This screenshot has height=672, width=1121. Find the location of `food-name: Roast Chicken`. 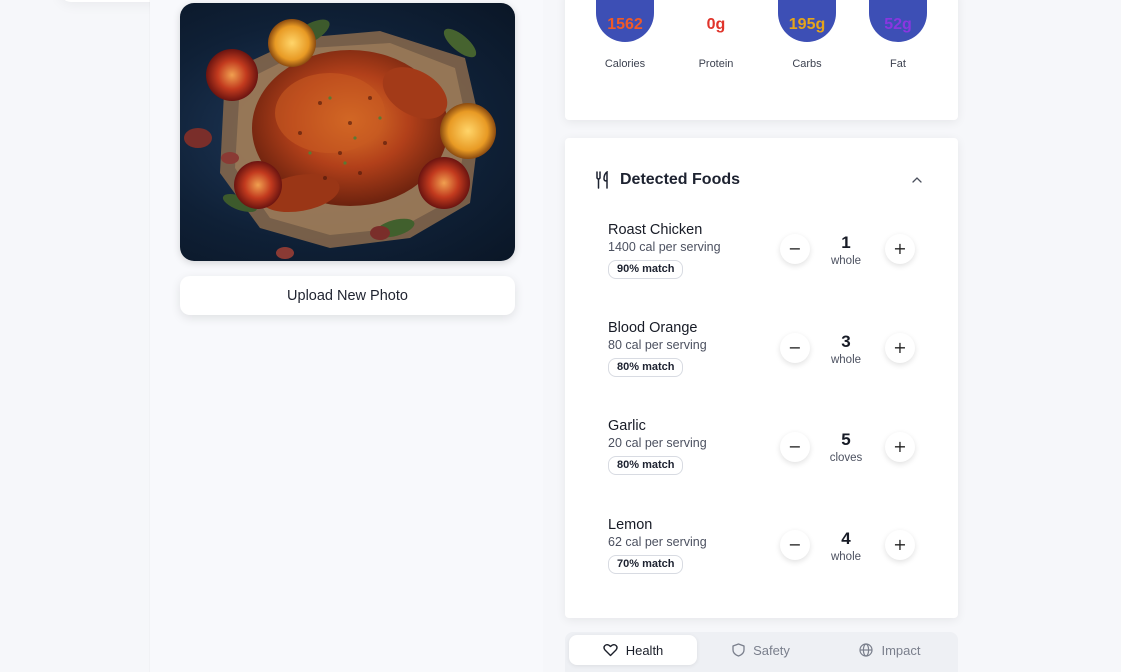

food-name: Roast Chicken is located at coordinates (655, 230).